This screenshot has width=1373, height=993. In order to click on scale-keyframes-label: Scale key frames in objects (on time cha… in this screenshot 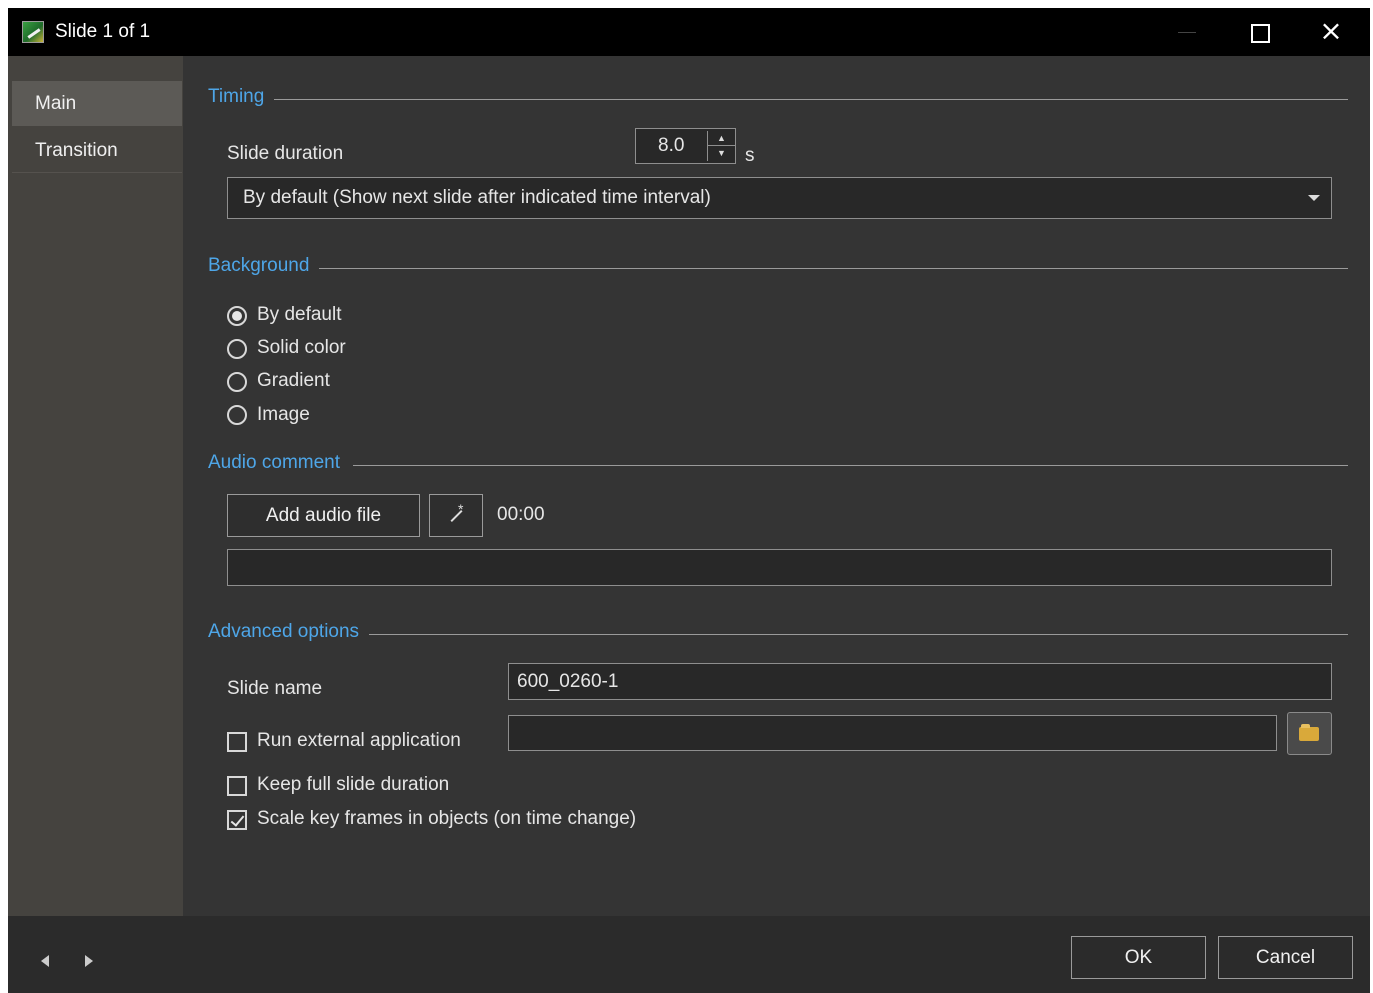, I will do `click(447, 818)`.